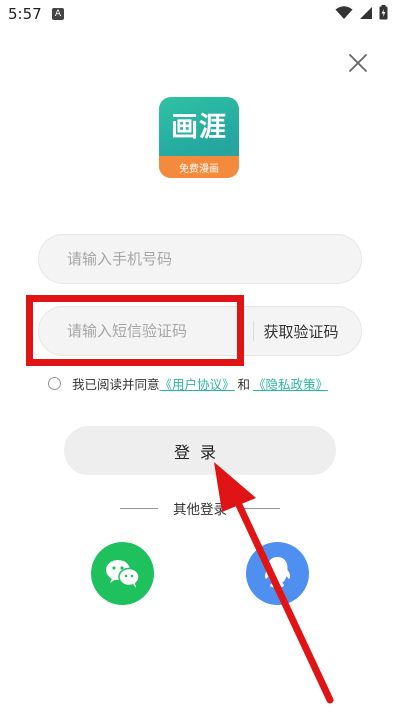 The height and width of the screenshot is (712, 400). Describe the element at coordinates (301, 331) in the screenshot. I see `get-code-button: 获取验证码` at that location.